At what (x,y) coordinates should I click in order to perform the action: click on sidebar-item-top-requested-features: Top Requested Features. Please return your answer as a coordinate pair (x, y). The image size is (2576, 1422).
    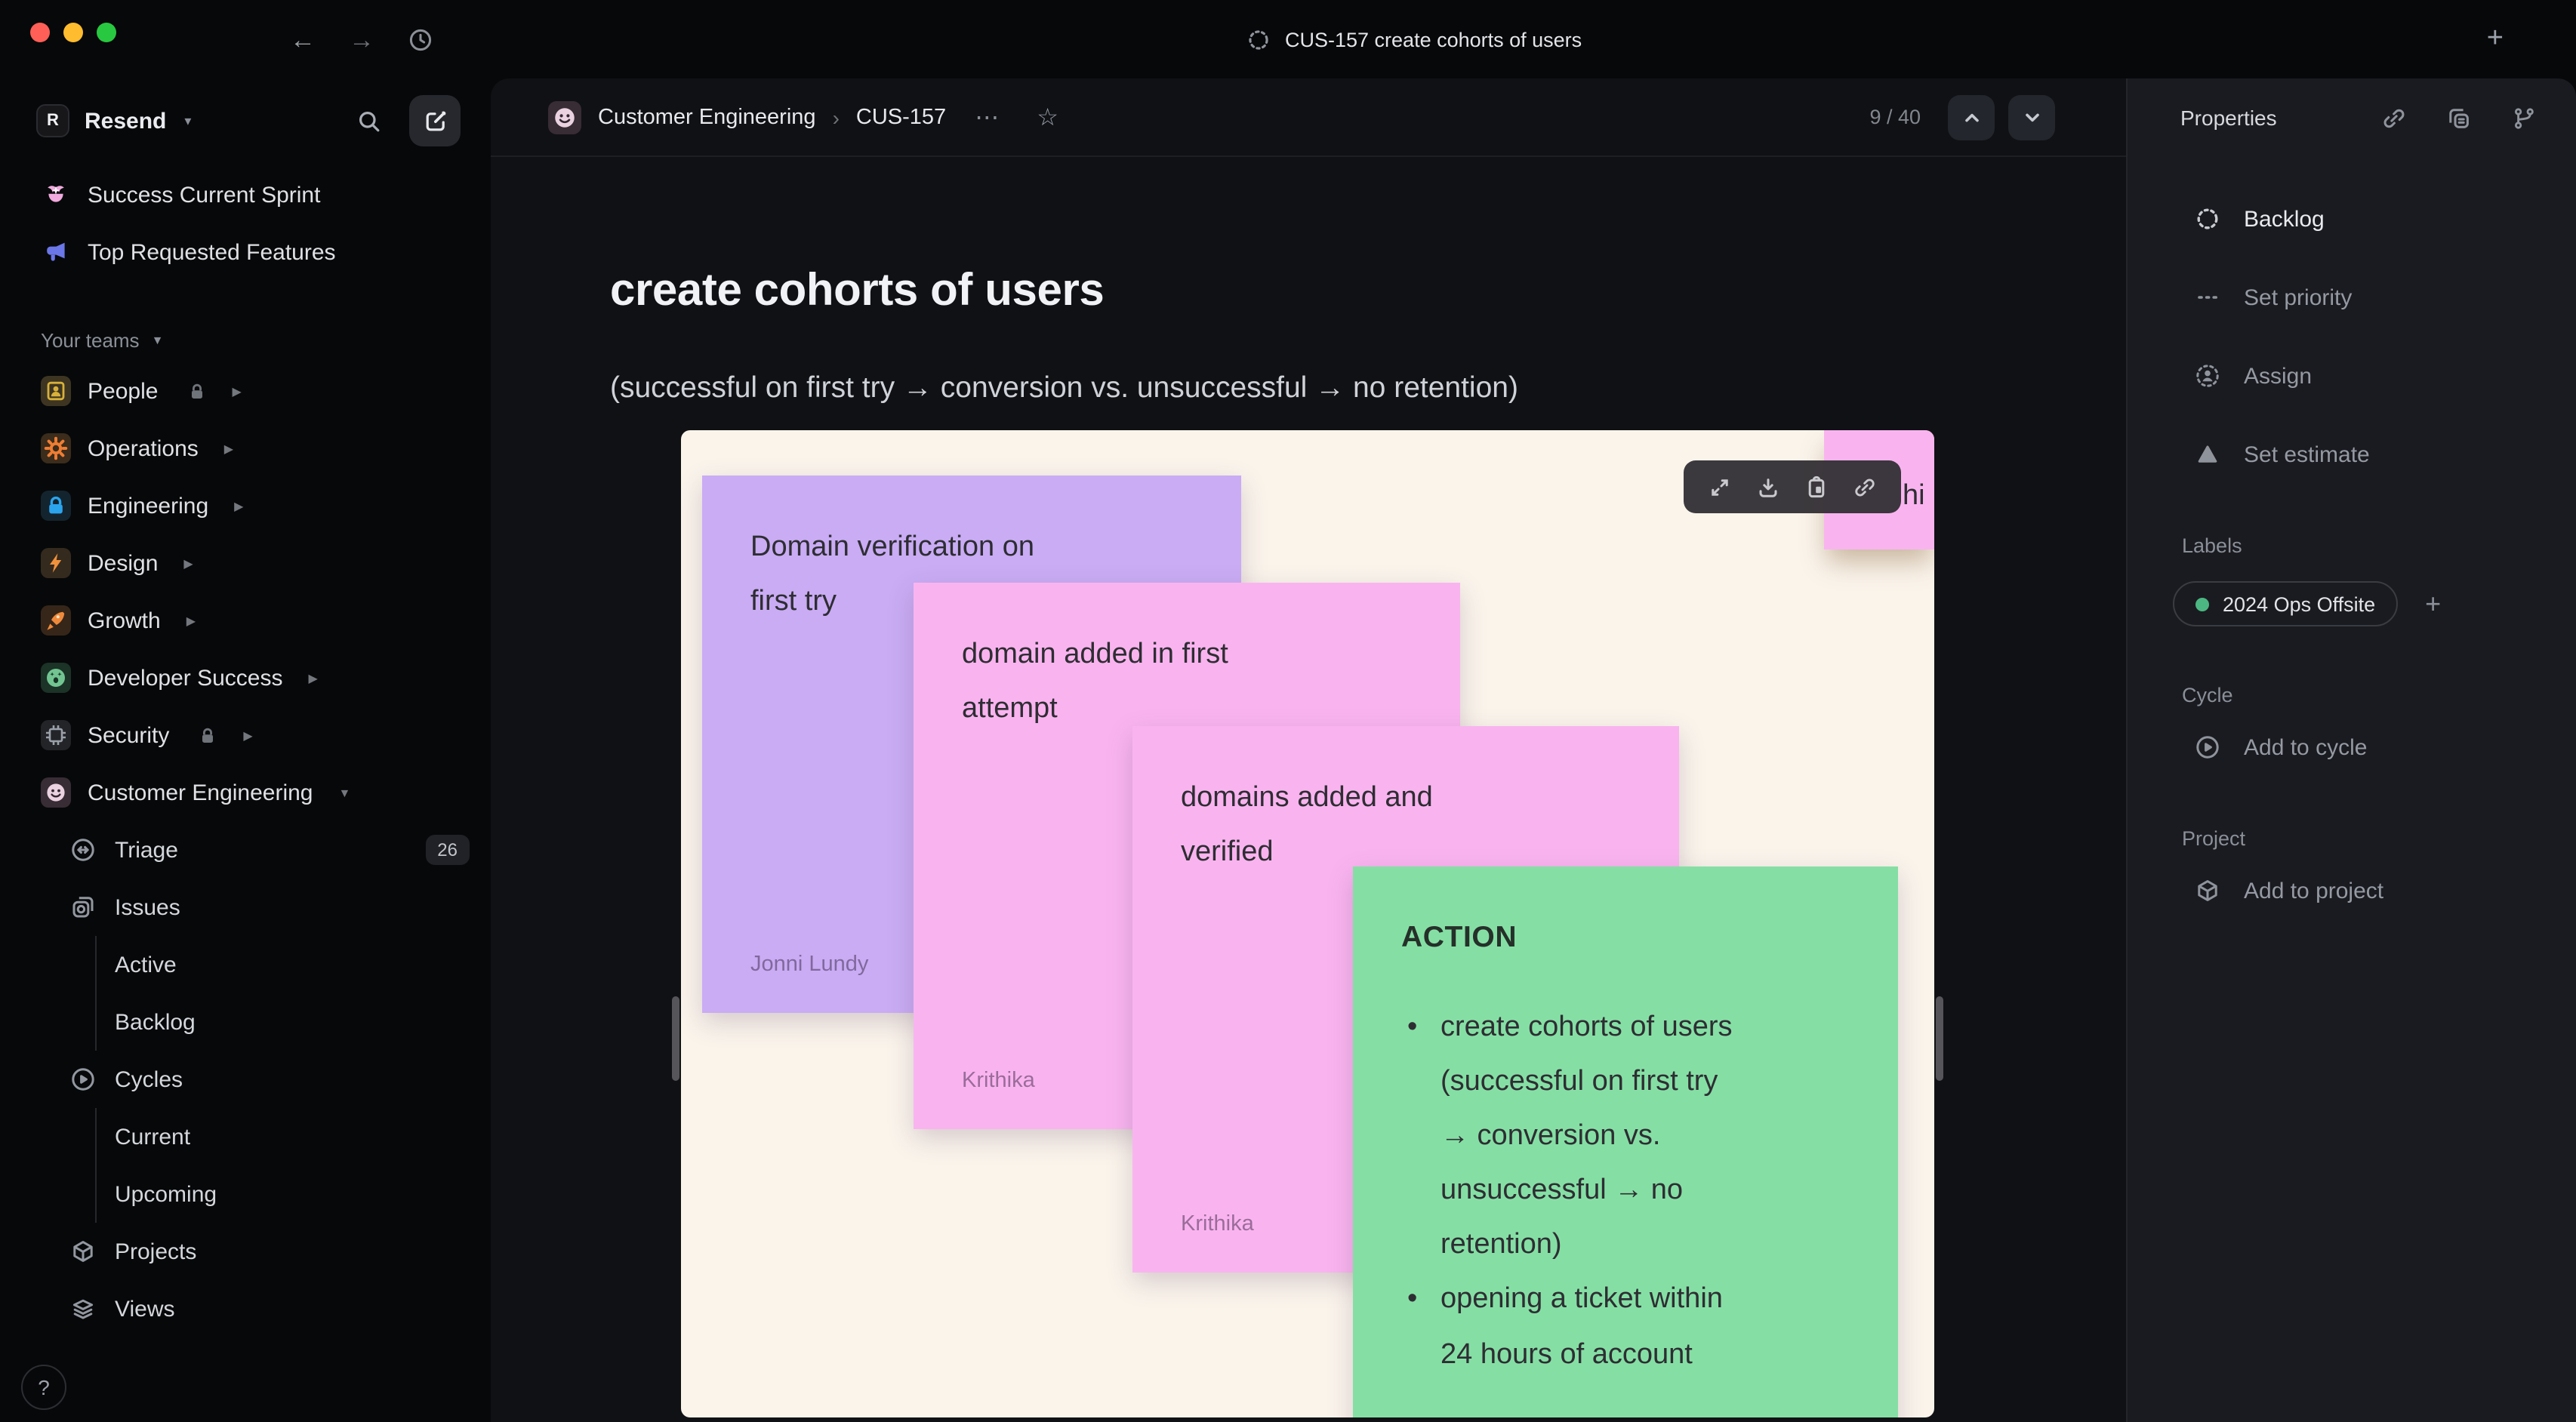
    Looking at the image, I should click on (245, 252).